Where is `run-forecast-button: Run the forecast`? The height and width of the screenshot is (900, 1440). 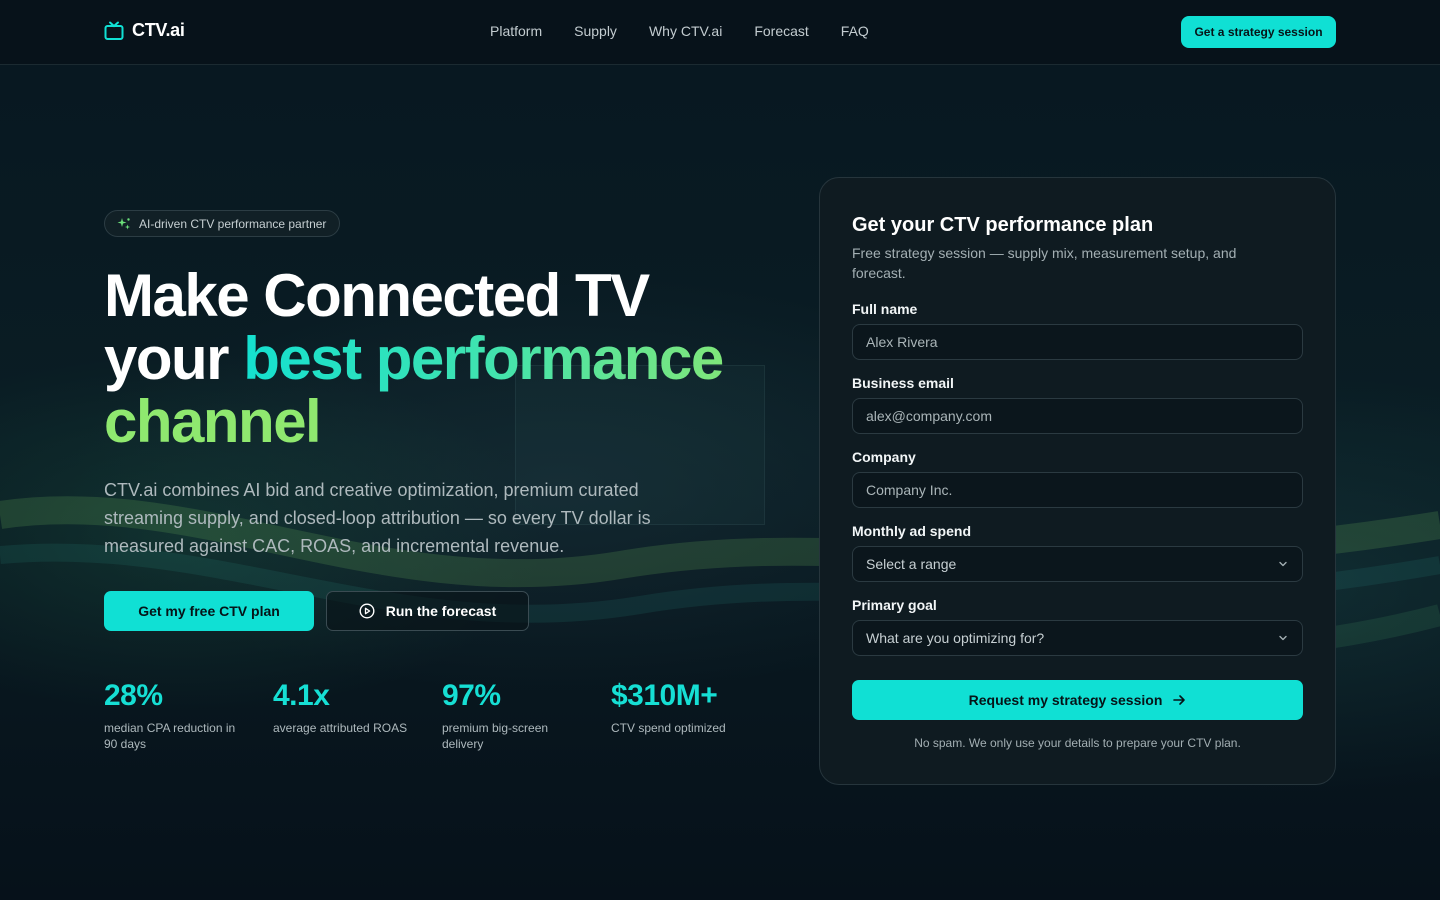 run-forecast-button: Run the forecast is located at coordinates (427, 611).